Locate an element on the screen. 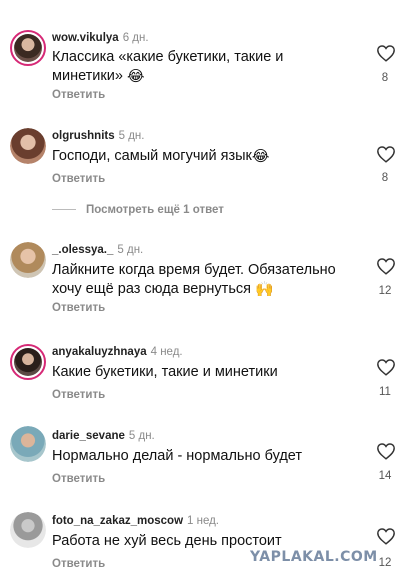 The height and width of the screenshot is (587, 413). raising-hands-emoji-icon: 🙌 is located at coordinates (264, 289).